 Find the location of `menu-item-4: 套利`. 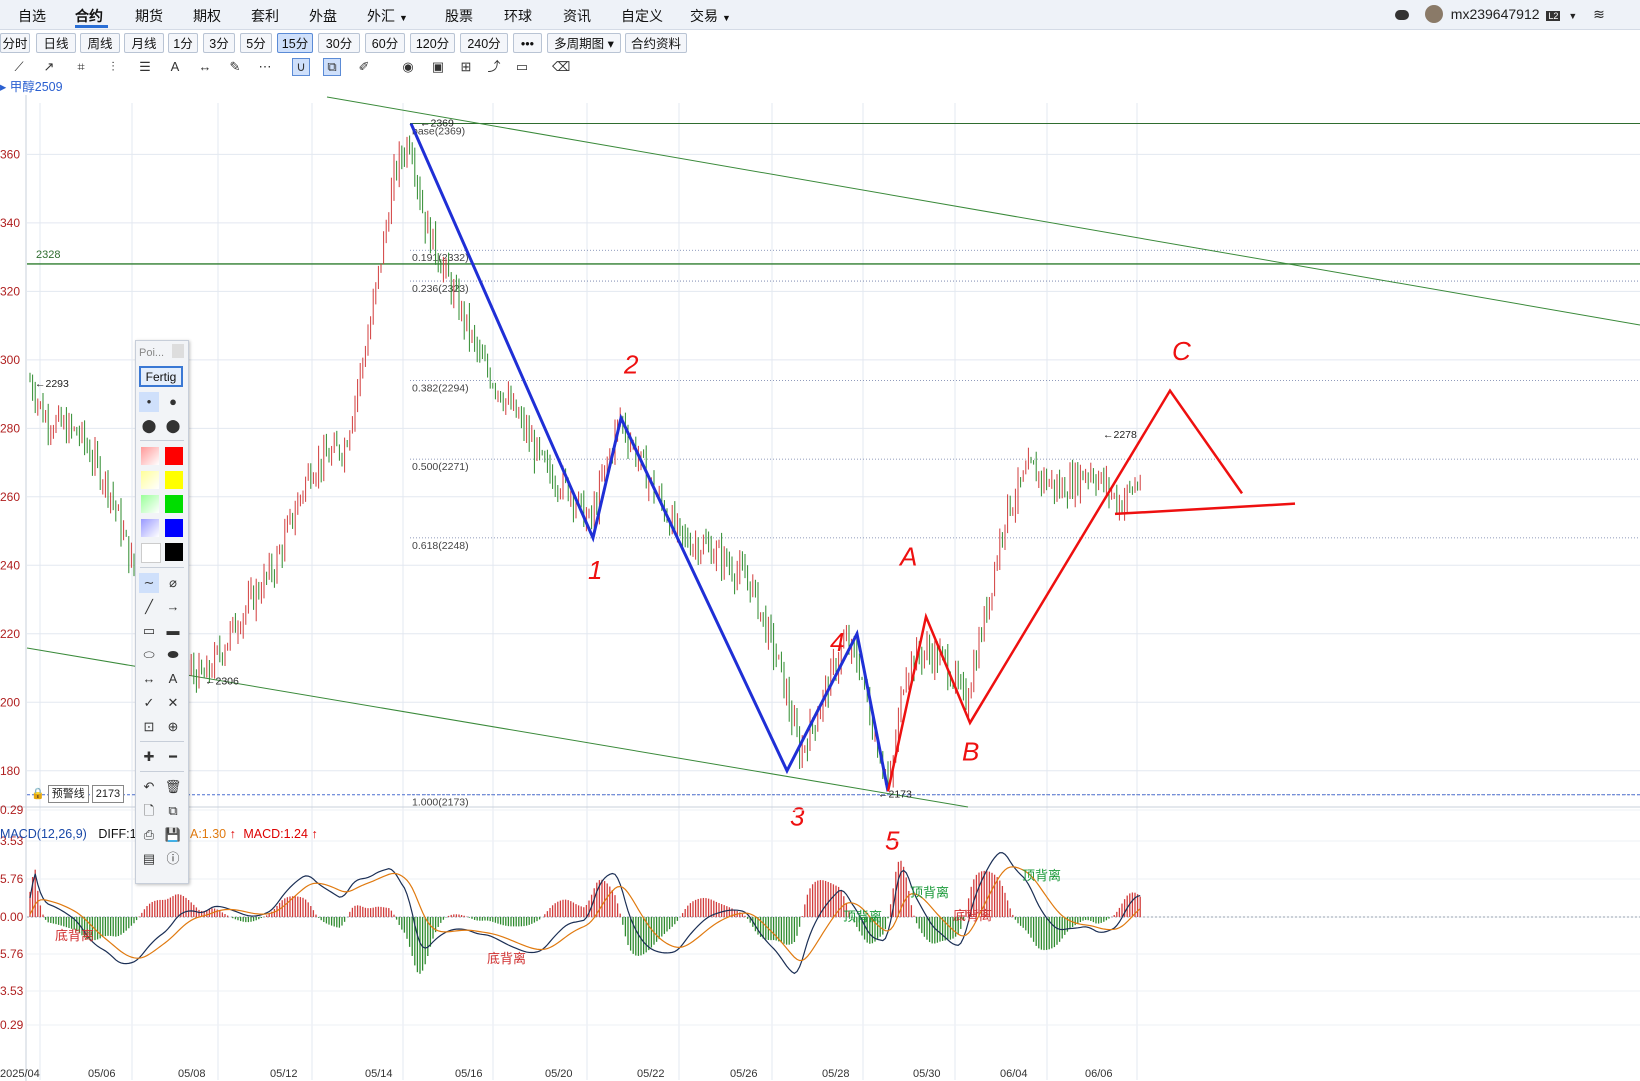

menu-item-4: 套利 is located at coordinates (265, 16).